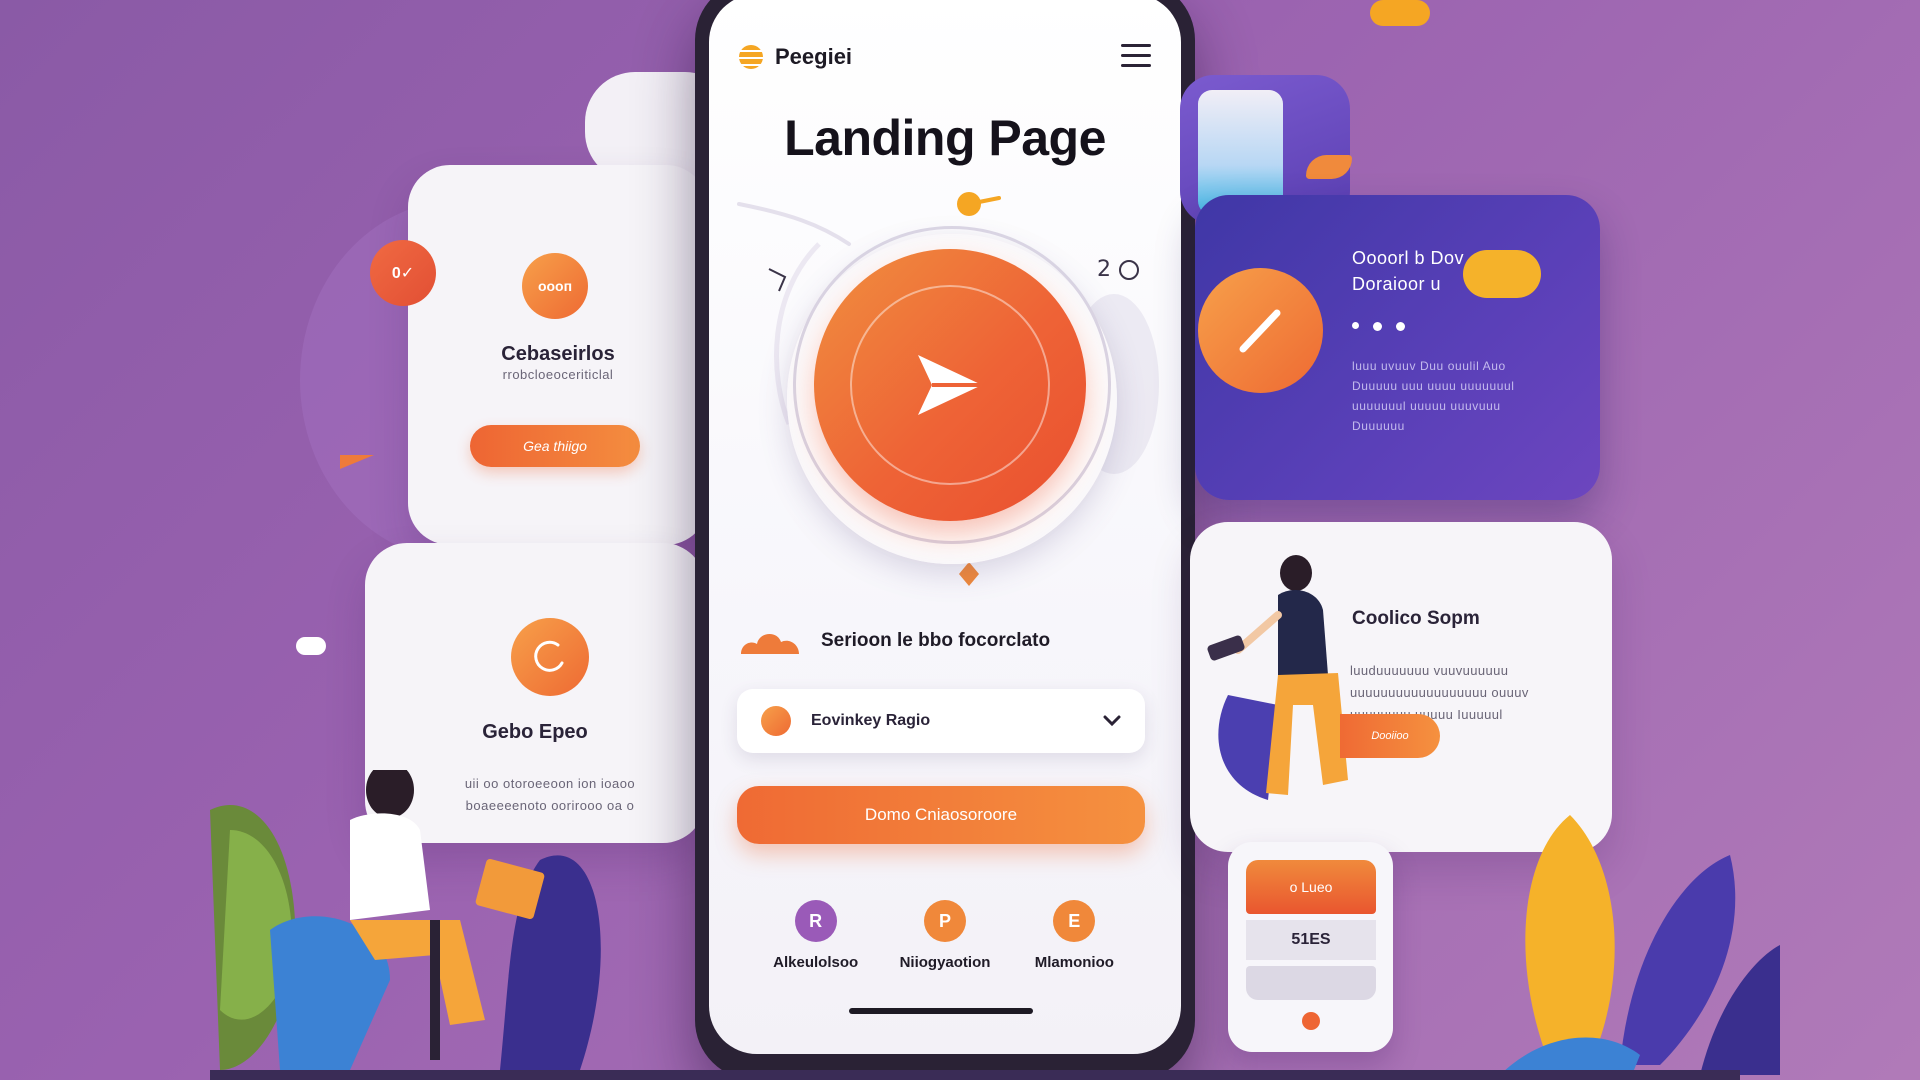 Image resolution: width=1920 pixels, height=1080 pixels. I want to click on nav-item-1: R Alkeulolsoo, so click(815, 935).